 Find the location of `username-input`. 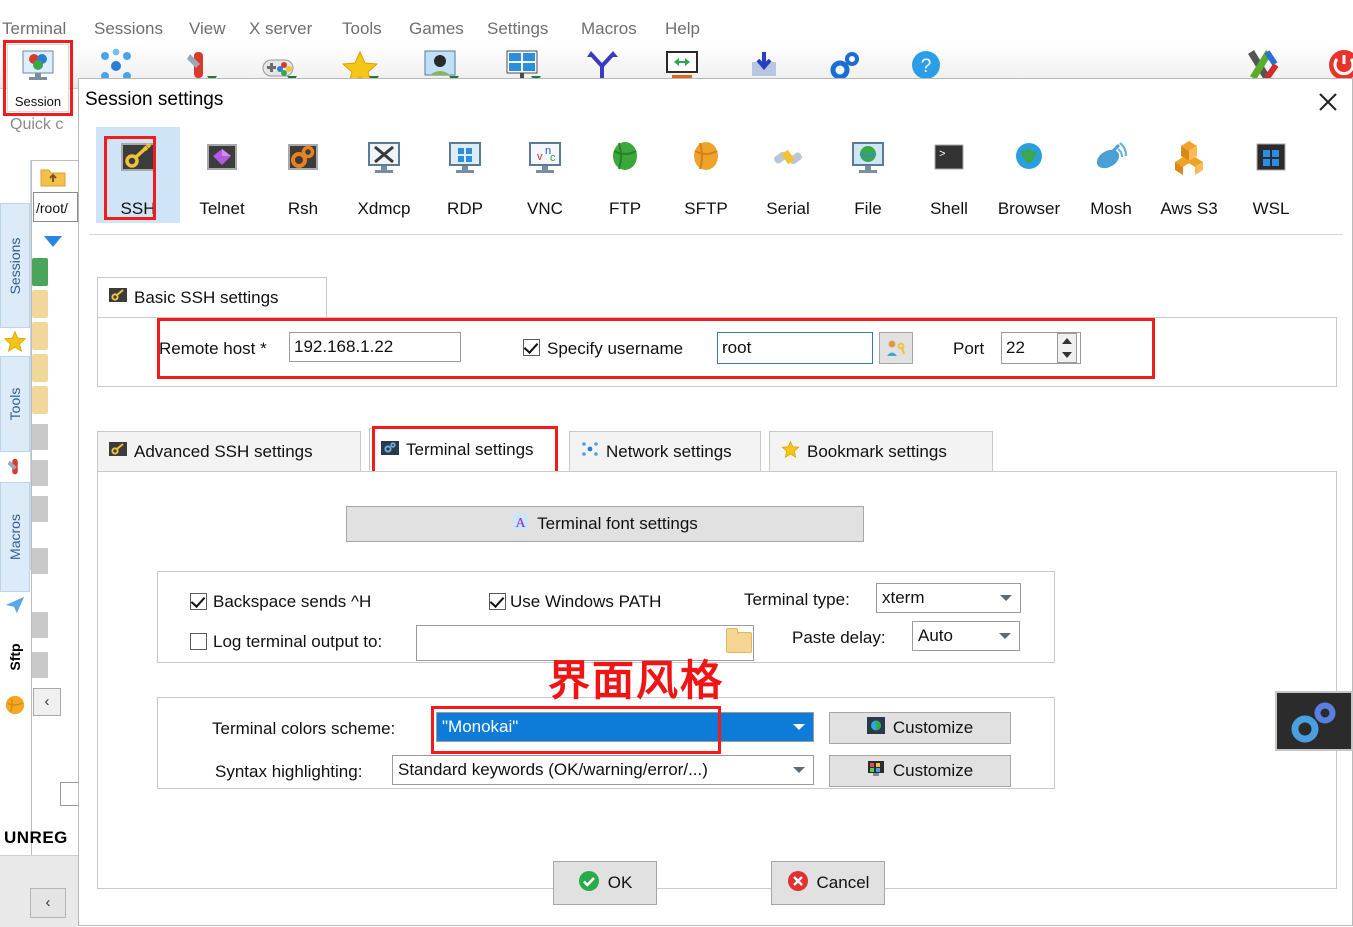

username-input is located at coordinates (795, 348).